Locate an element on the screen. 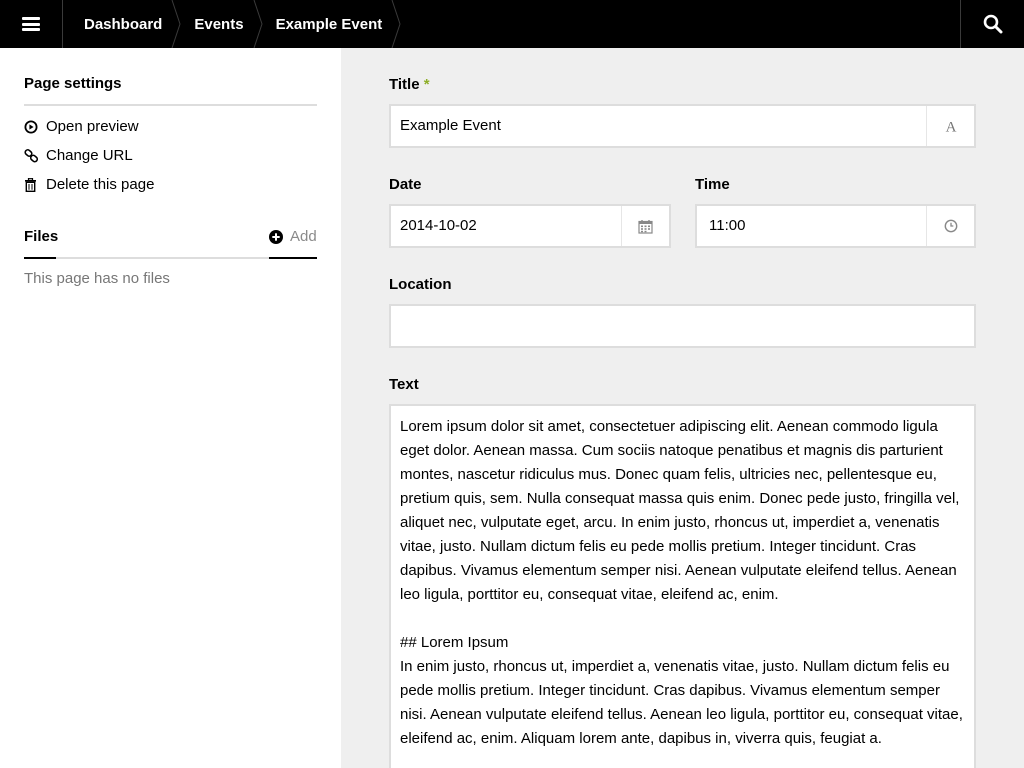  time-input-value: 11:00 is located at coordinates (727, 225).